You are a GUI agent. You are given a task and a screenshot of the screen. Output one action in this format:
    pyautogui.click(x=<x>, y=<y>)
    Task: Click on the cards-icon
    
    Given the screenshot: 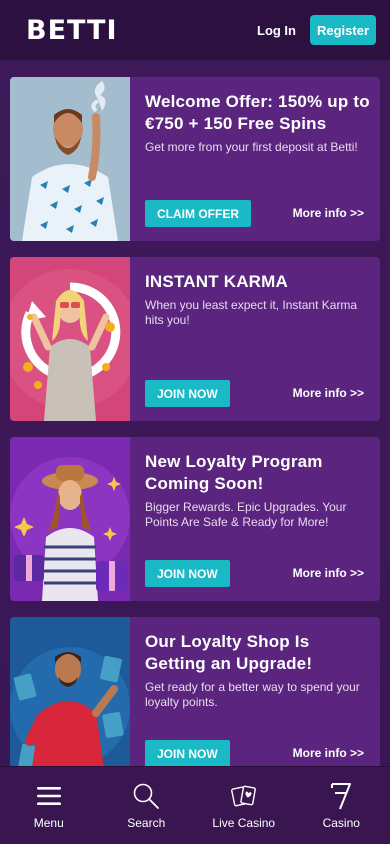 What is the action you would take?
    pyautogui.click(x=243, y=796)
    